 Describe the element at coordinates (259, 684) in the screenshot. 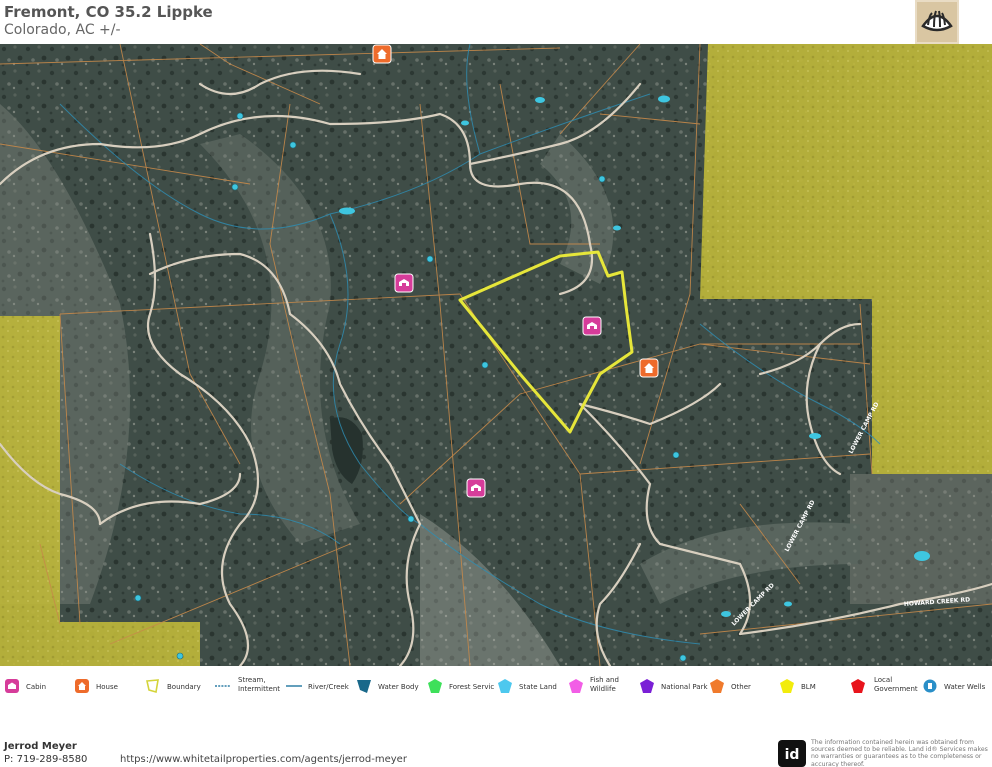

I see `legend-label: Stream, Intermittent` at that location.